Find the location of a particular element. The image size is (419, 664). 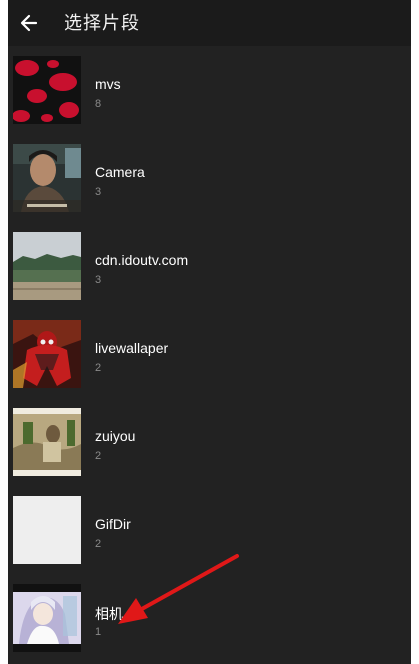

arrow-left-icon is located at coordinates (29, 23).